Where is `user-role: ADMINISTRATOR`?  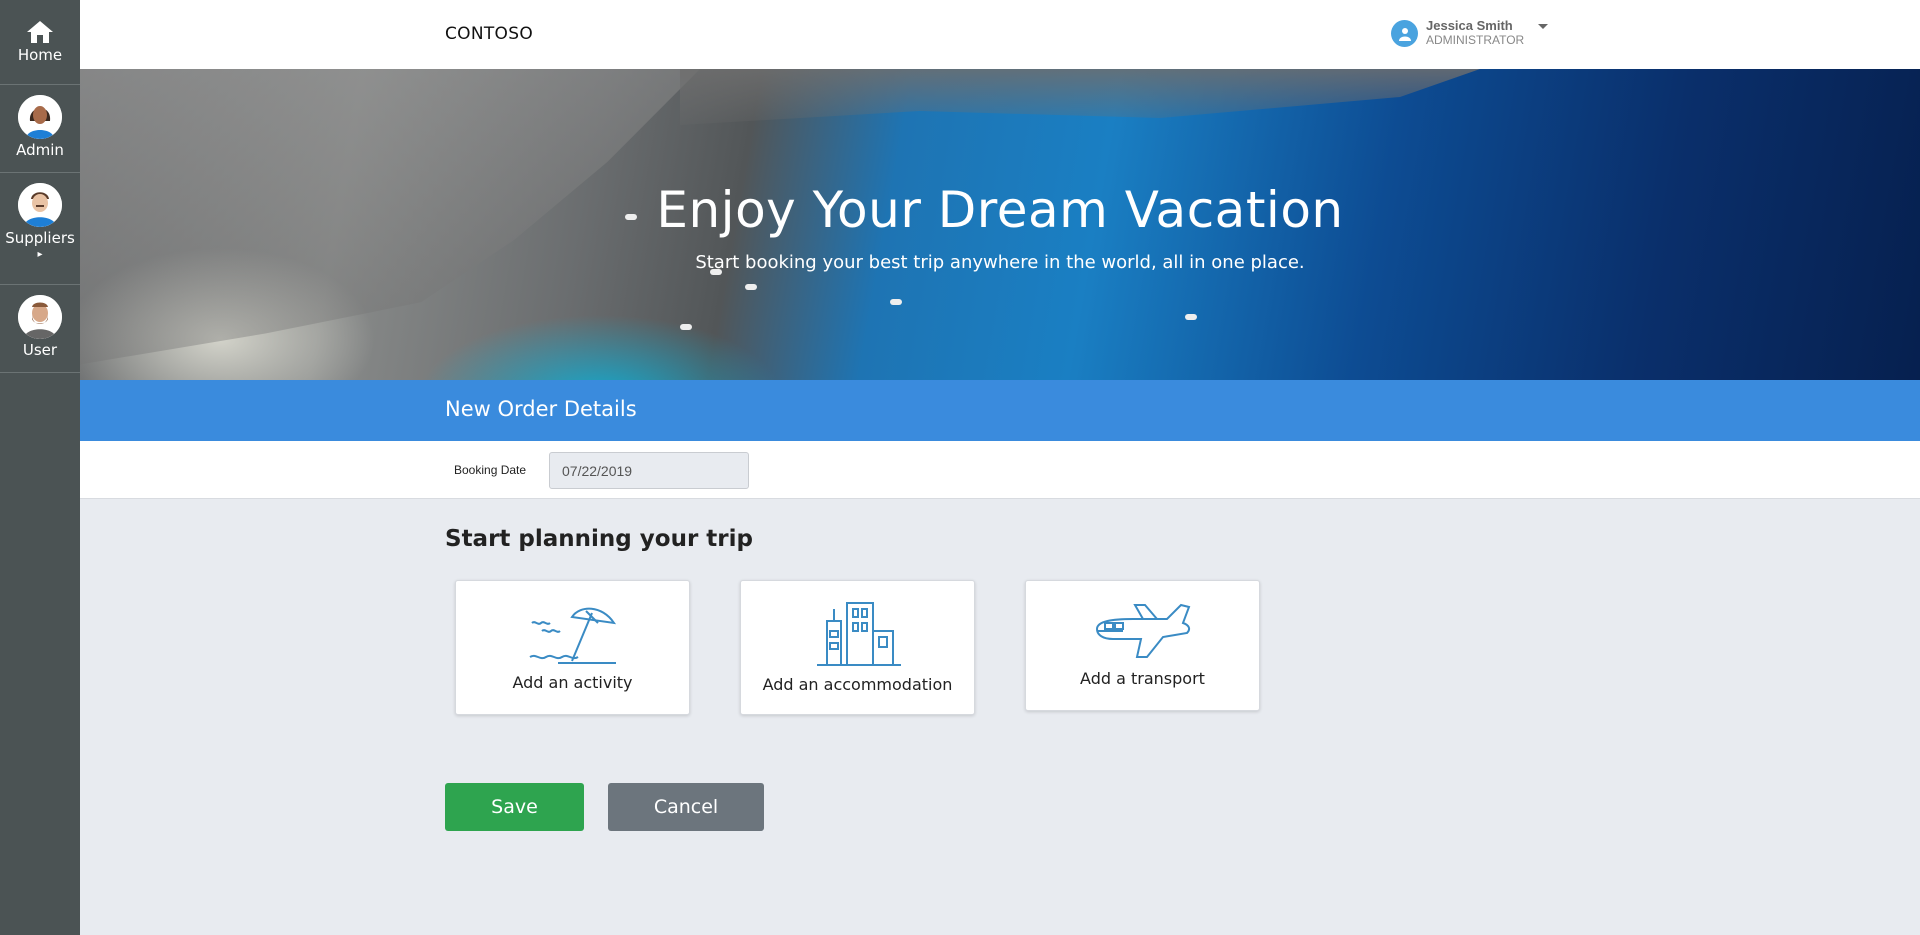
user-role: ADMINISTRATOR is located at coordinates (1475, 39).